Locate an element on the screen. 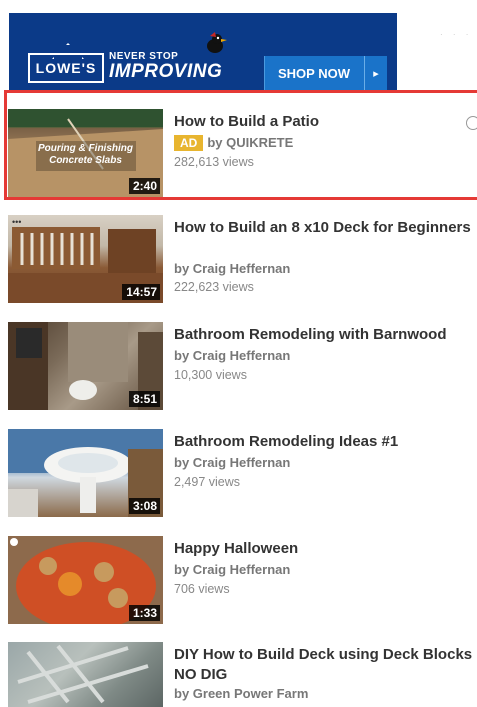  video-views: 706 views is located at coordinates (202, 589).